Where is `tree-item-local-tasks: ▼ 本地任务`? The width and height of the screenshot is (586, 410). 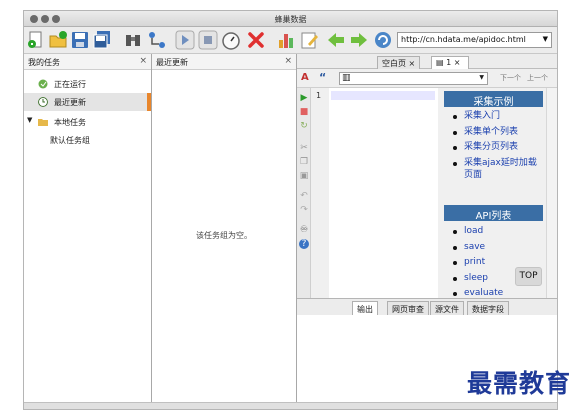 tree-item-local-tasks: ▼ 本地任务 is located at coordinates (87, 122).